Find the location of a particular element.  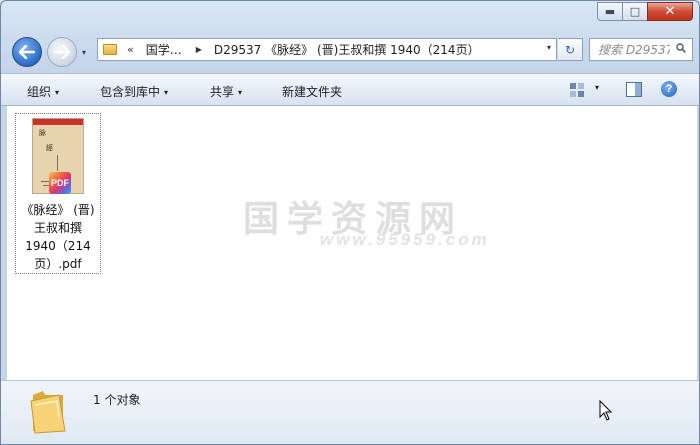

item-count: 1 个对象 is located at coordinates (117, 400).